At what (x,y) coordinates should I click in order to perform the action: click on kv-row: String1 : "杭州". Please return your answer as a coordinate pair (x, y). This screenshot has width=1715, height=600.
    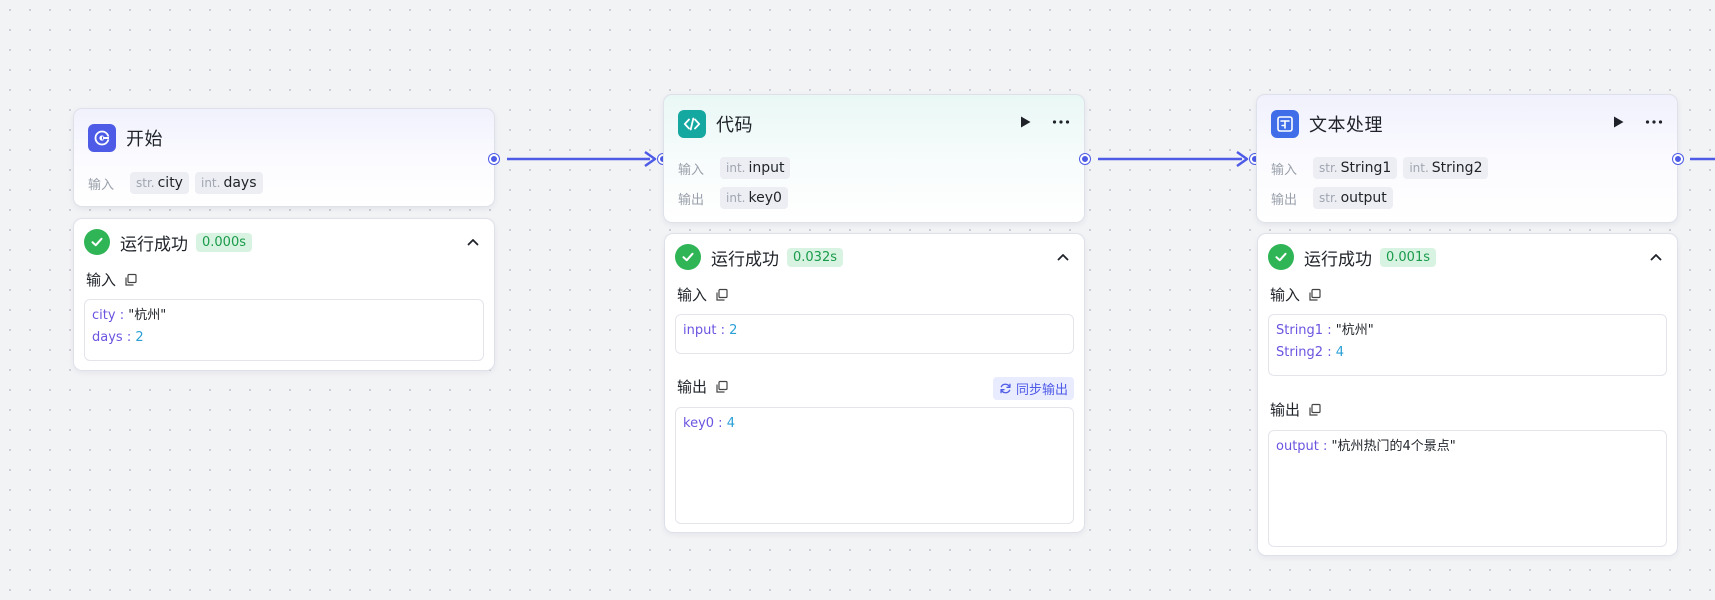
    Looking at the image, I should click on (1325, 330).